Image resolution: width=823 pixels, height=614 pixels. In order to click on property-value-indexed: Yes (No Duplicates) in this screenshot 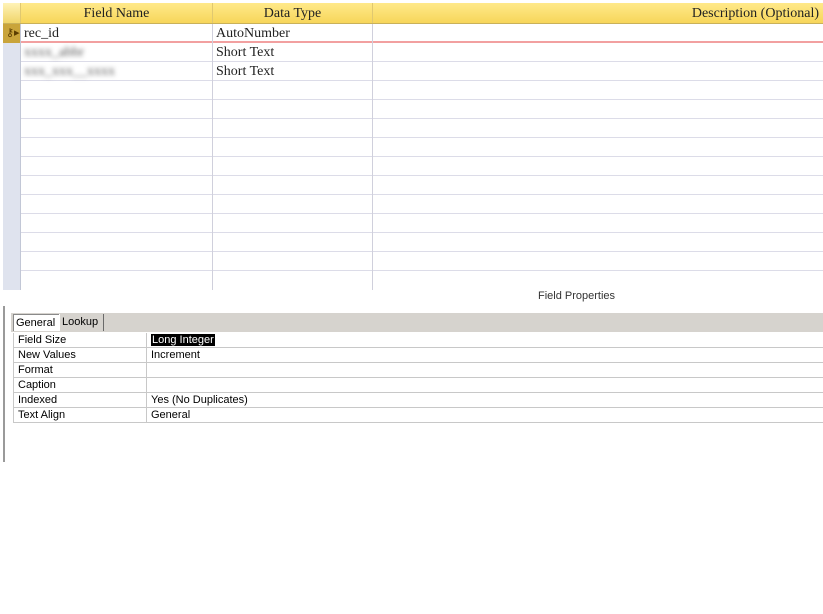, I will do `click(197, 400)`.